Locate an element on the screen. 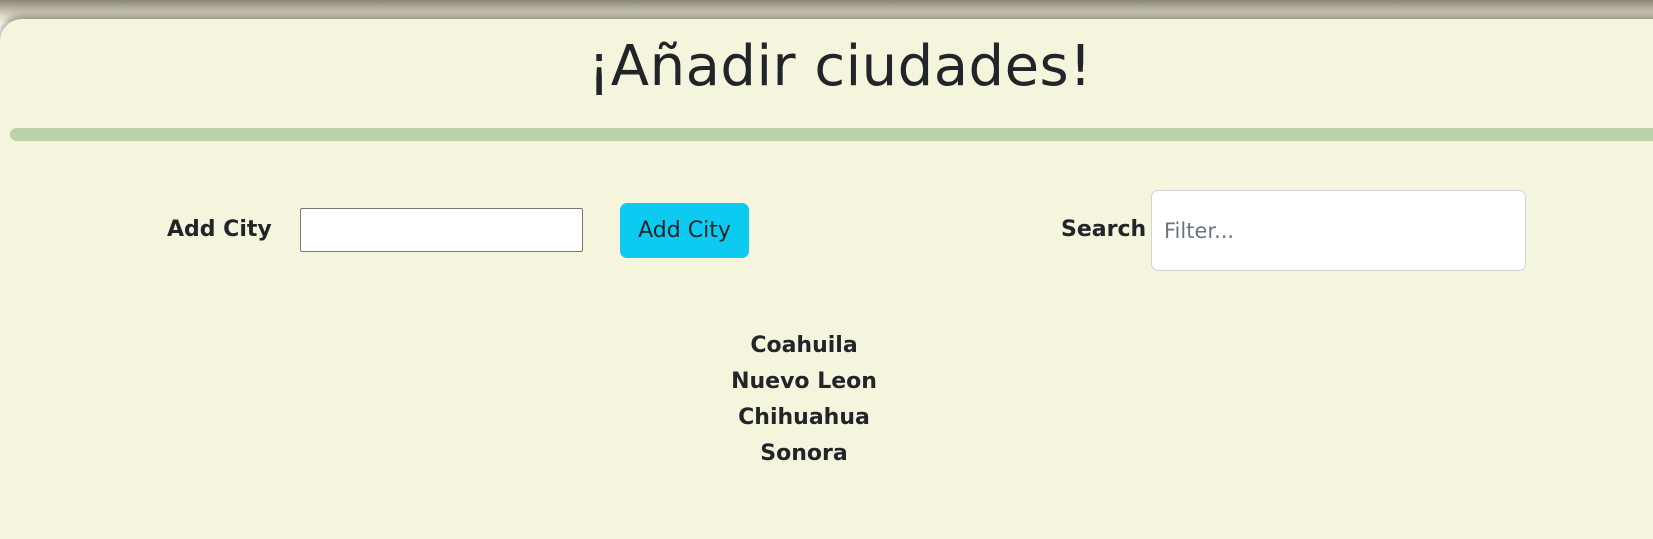 This screenshot has height=539, width=1653. search-input is located at coordinates (1338, 230).